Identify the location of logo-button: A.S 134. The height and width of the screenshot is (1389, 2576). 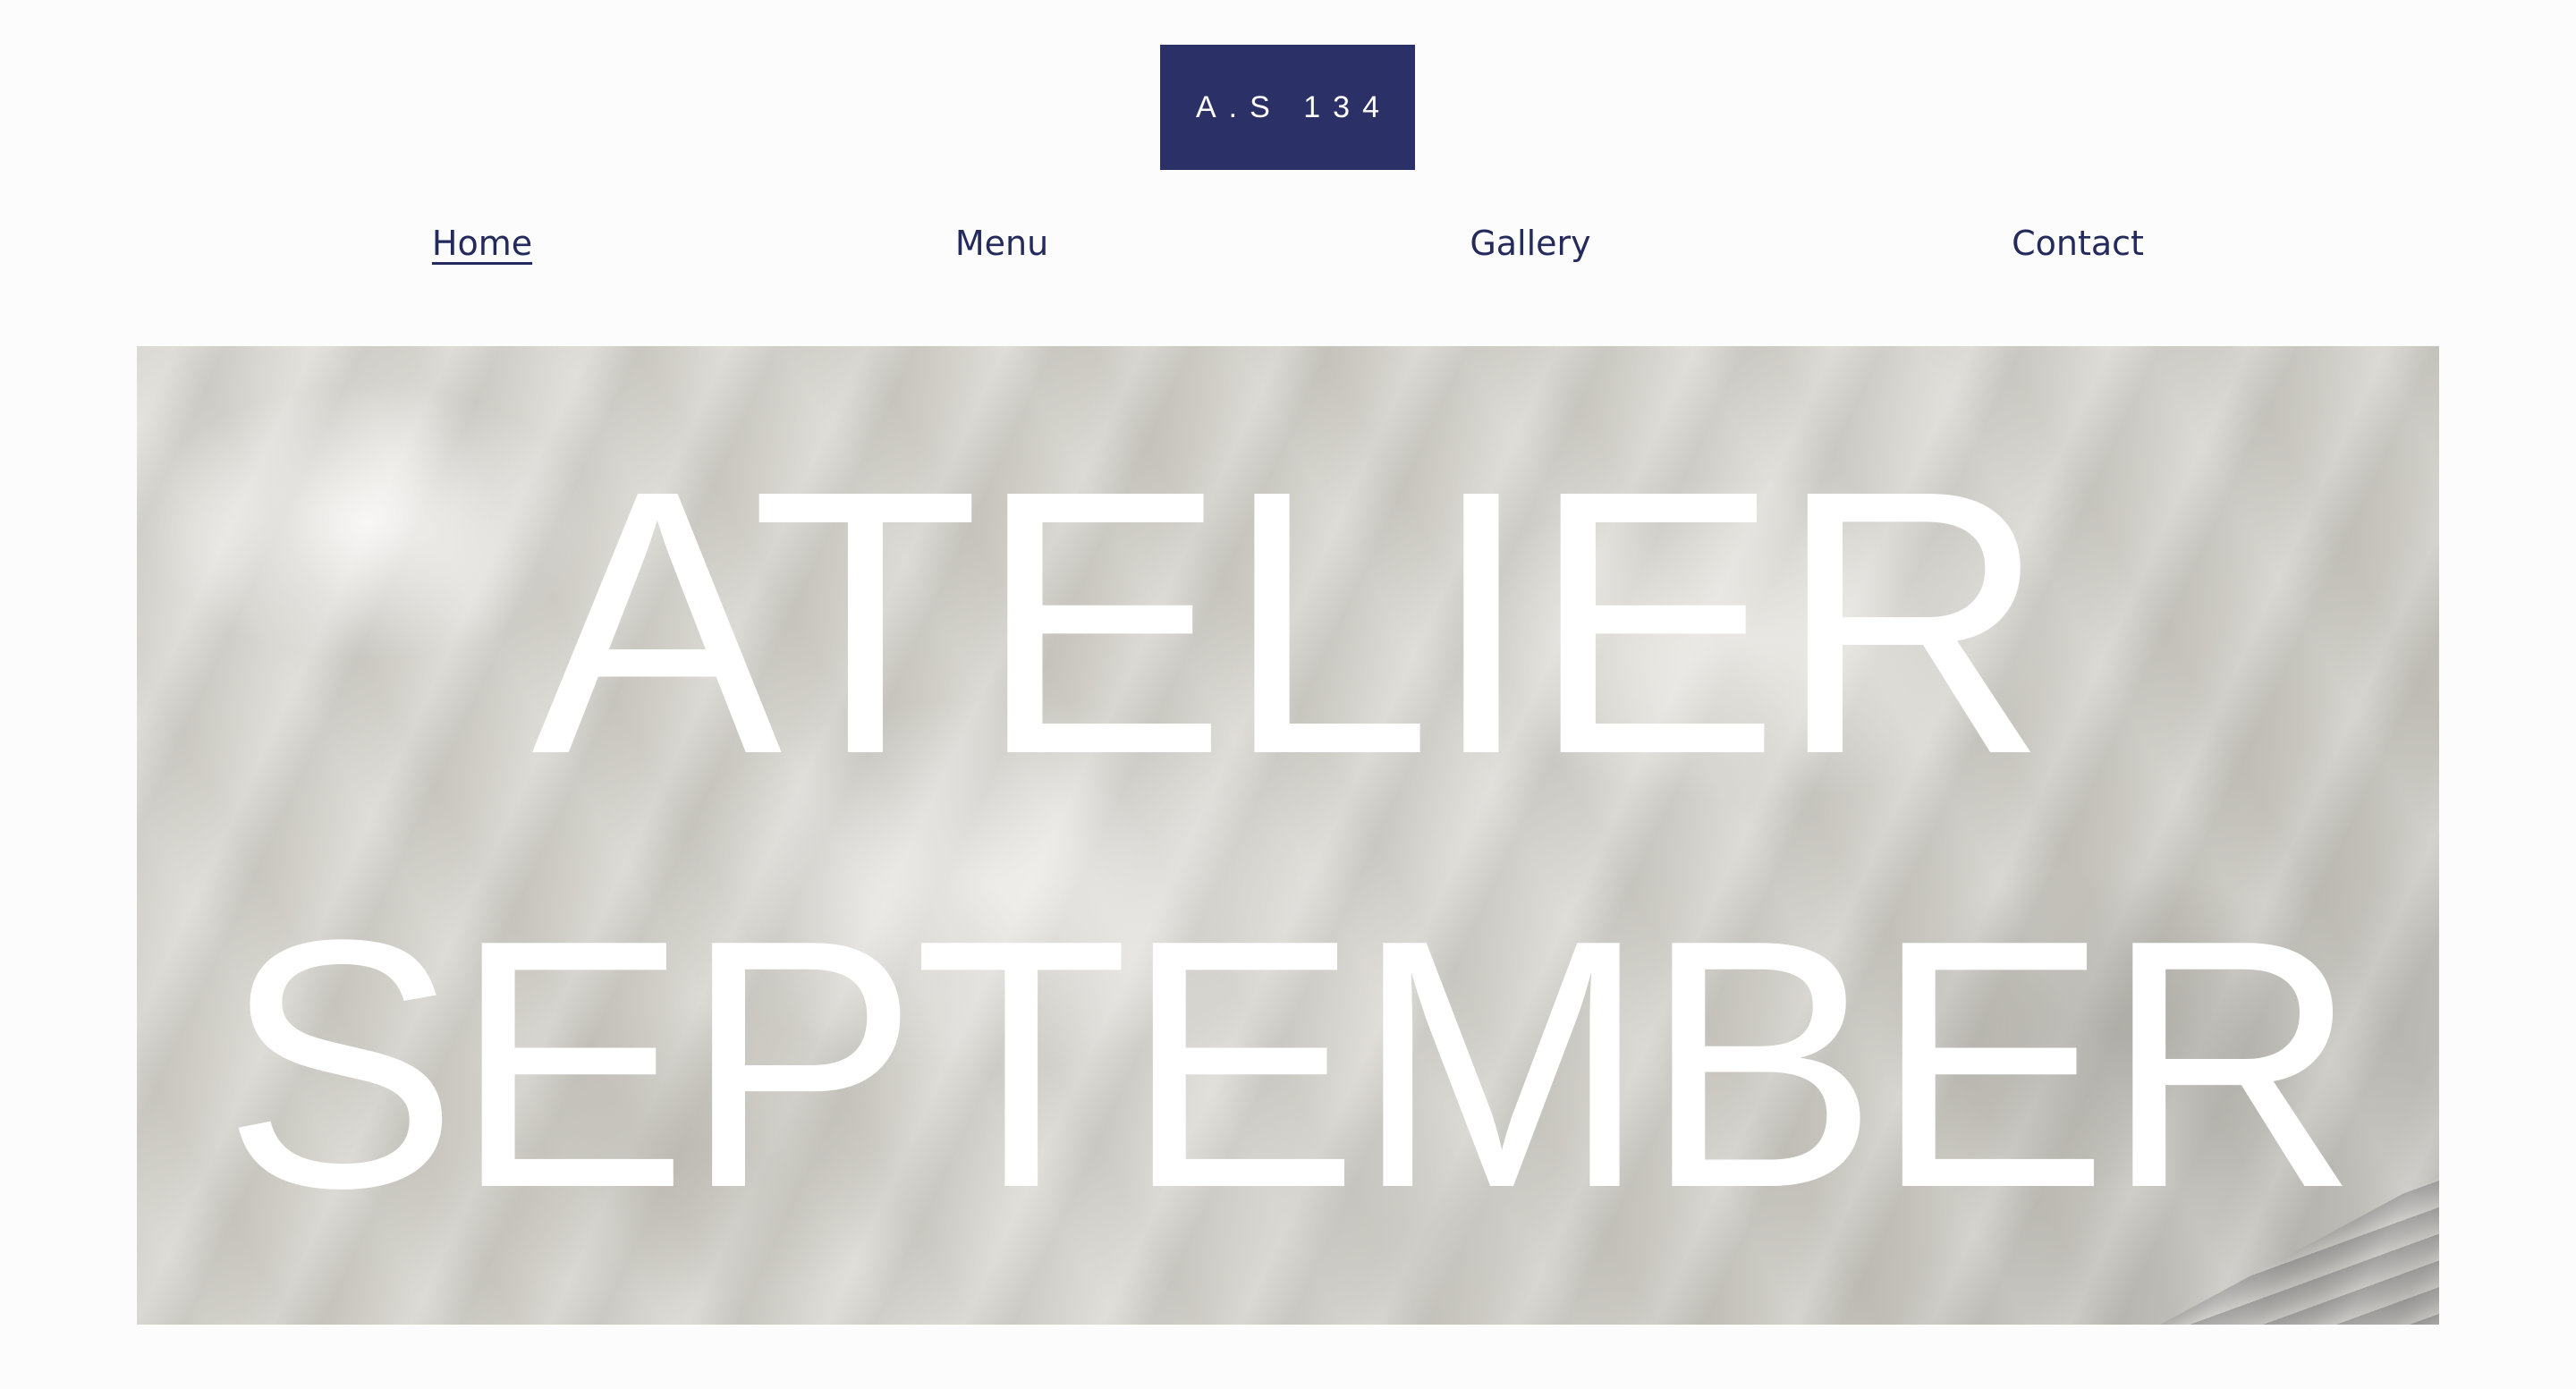
(1287, 107).